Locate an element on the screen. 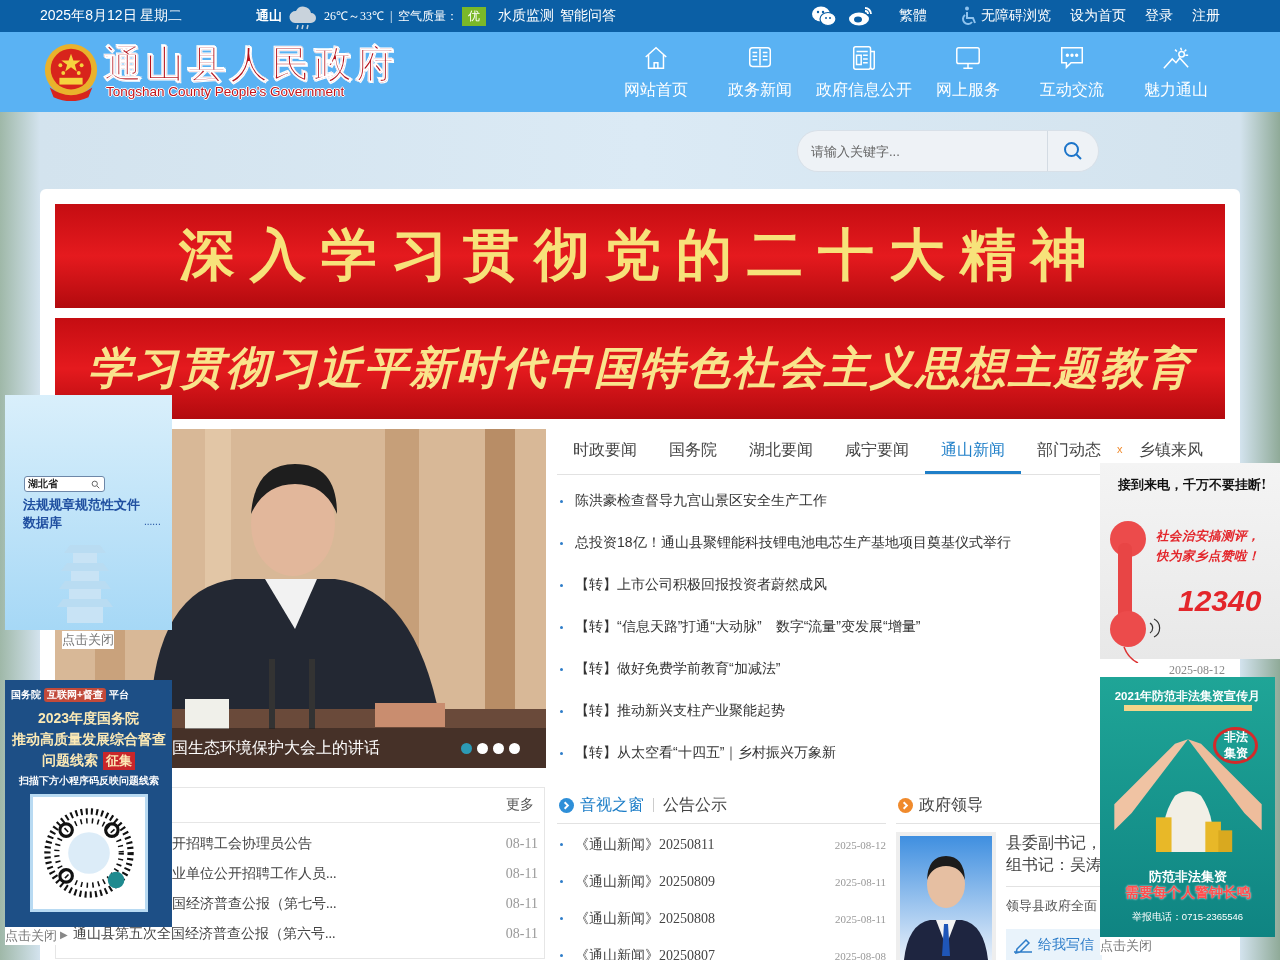 Image resolution: width=1280 pixels, height=960 pixels. air-quality-badge: 优 is located at coordinates (474, 16).